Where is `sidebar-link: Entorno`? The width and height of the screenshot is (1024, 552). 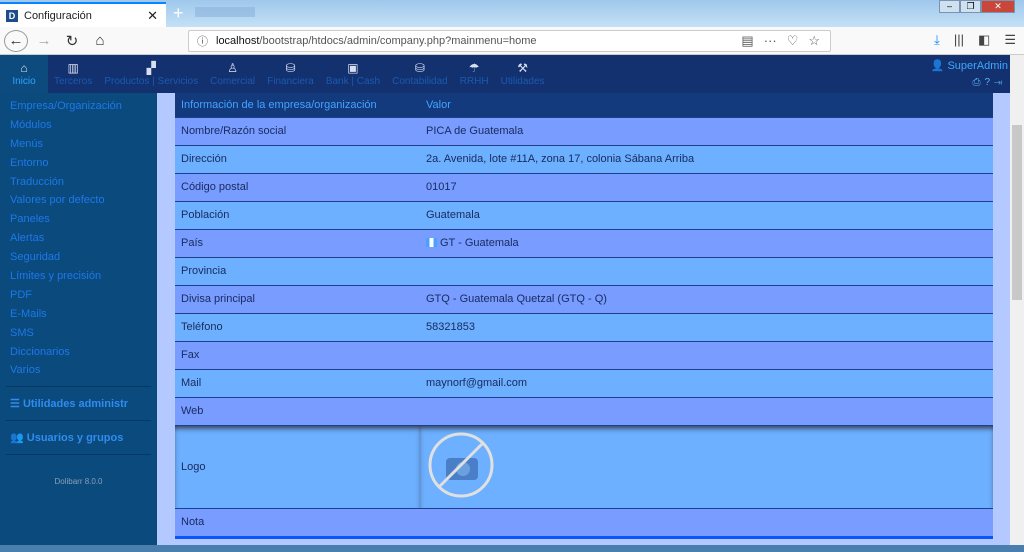 sidebar-link: Entorno is located at coordinates (78, 163).